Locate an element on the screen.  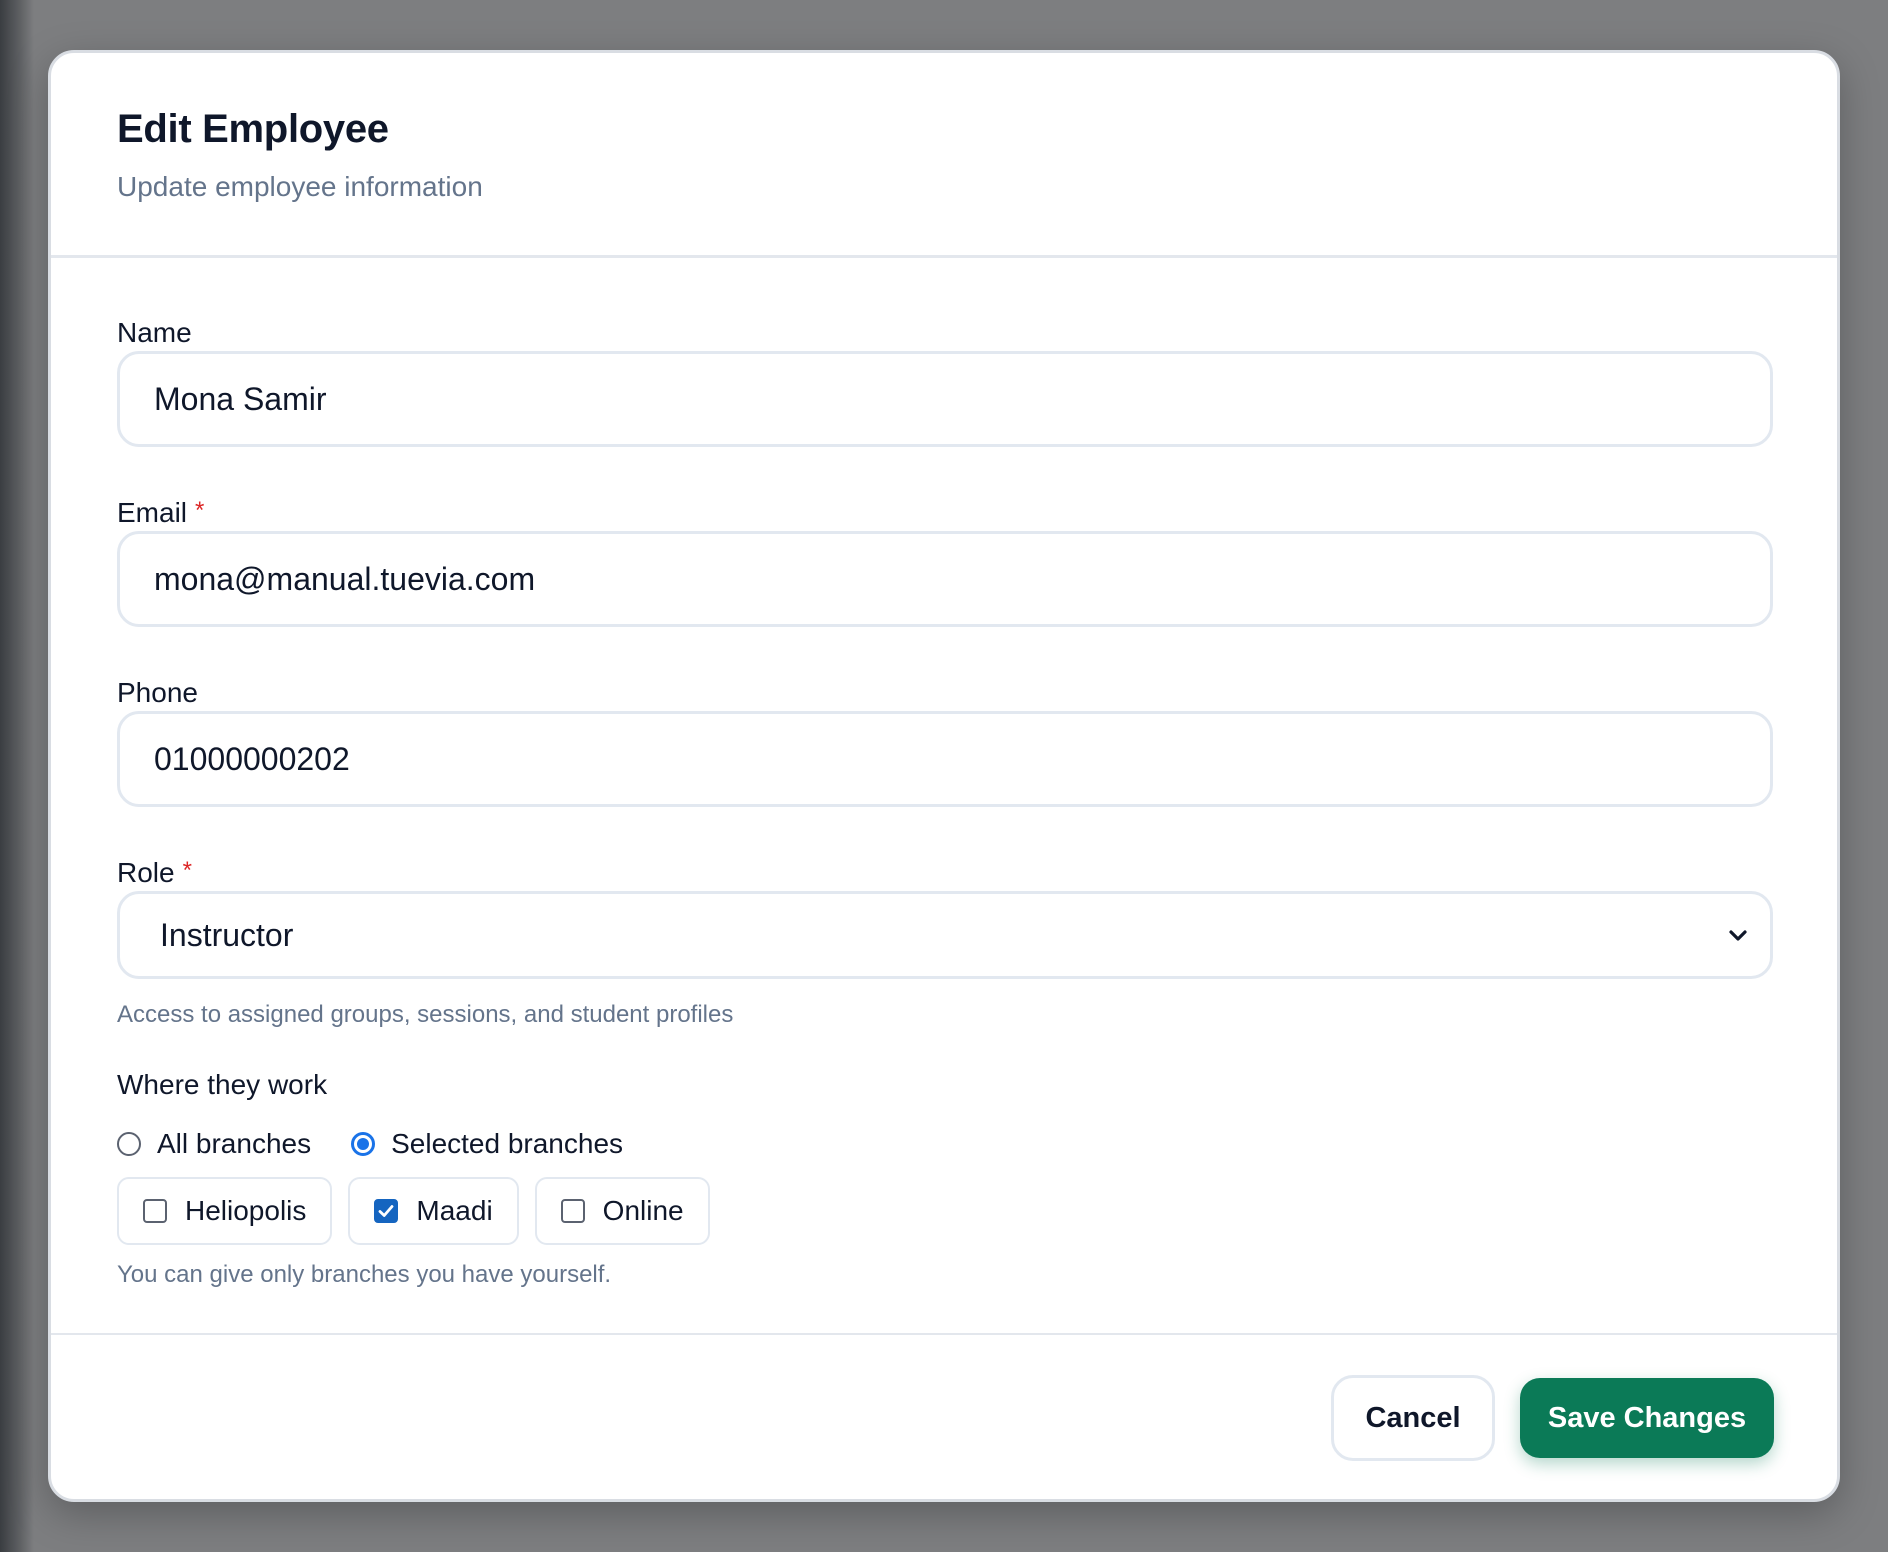
phone-input is located at coordinates (945, 759).